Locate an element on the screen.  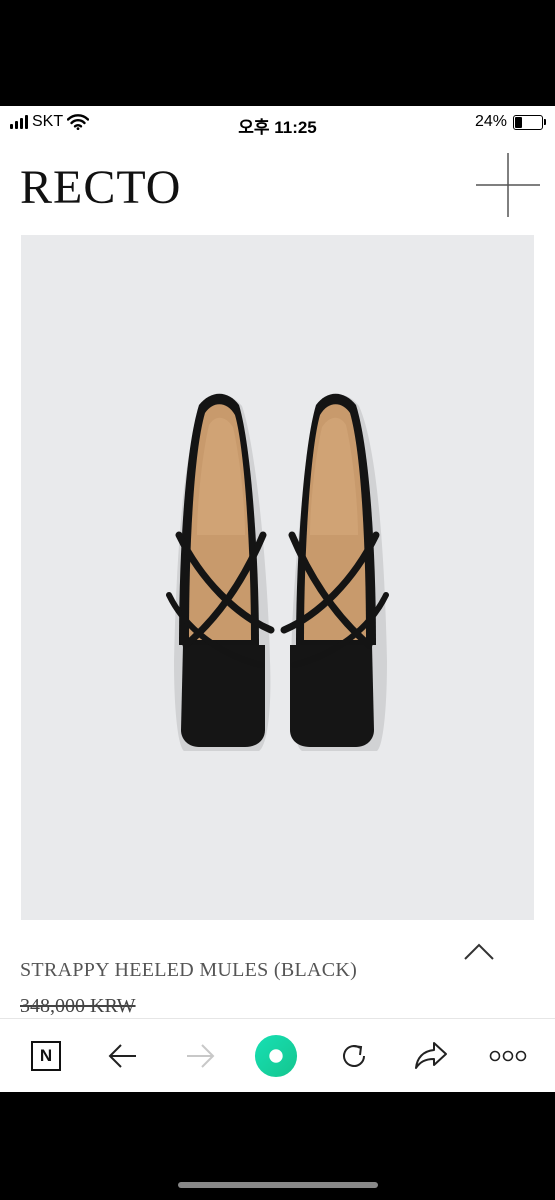
green-dot-button is located at coordinates (276, 1056).